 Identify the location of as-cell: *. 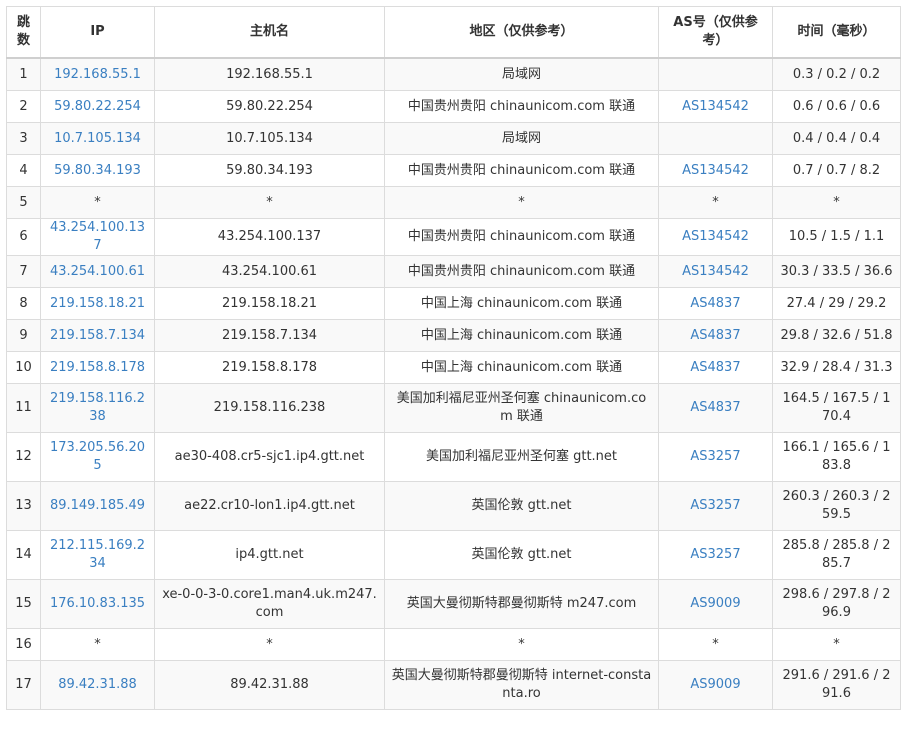
(715, 644).